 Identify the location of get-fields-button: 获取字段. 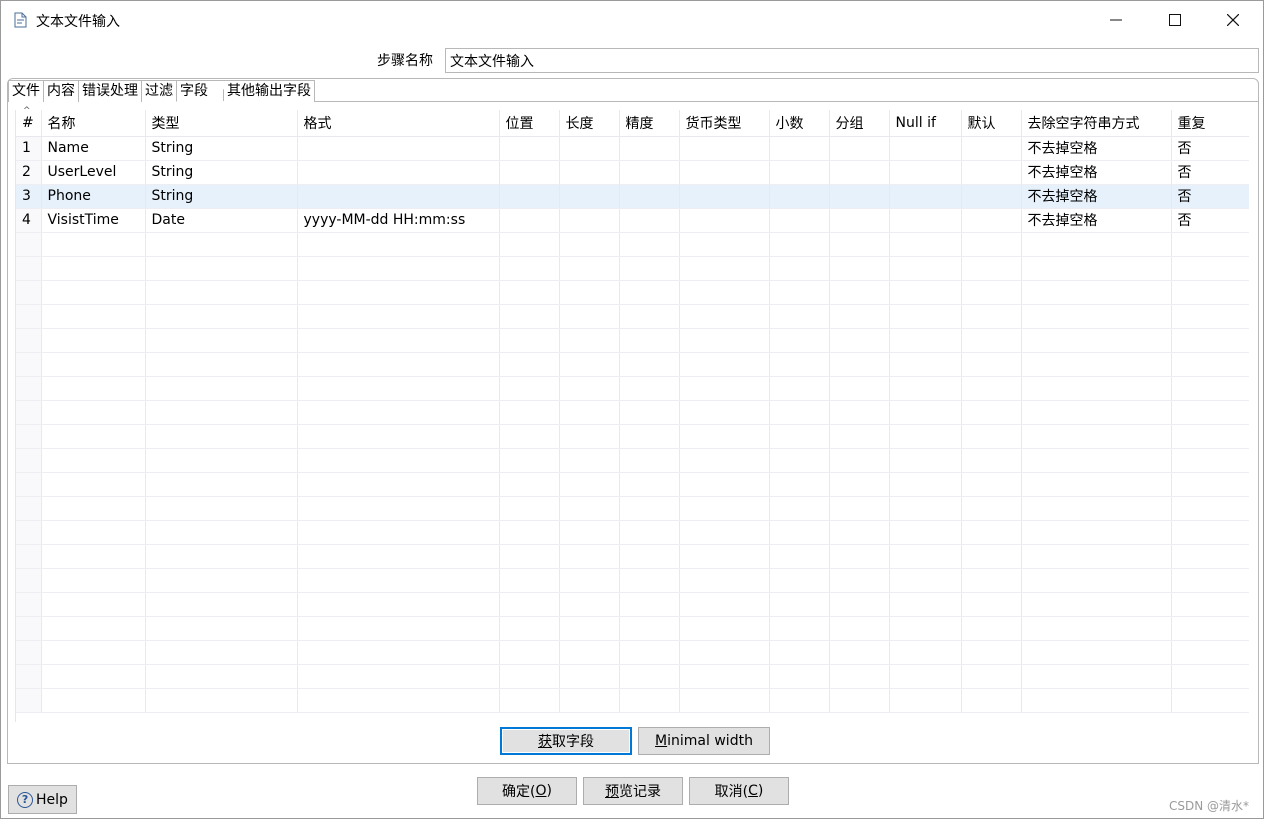
(566, 741).